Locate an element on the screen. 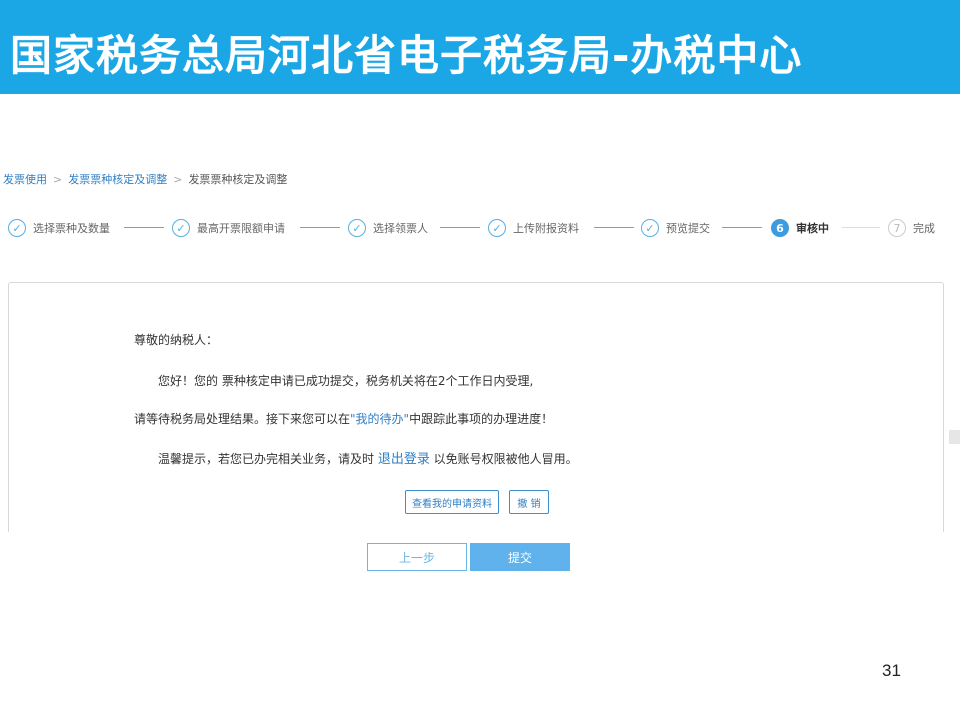 The height and width of the screenshot is (720, 960). breadcrumb: 发票使用 > 发票票种核定及调整 > 发票票种核定及调整 is located at coordinates (145, 179).